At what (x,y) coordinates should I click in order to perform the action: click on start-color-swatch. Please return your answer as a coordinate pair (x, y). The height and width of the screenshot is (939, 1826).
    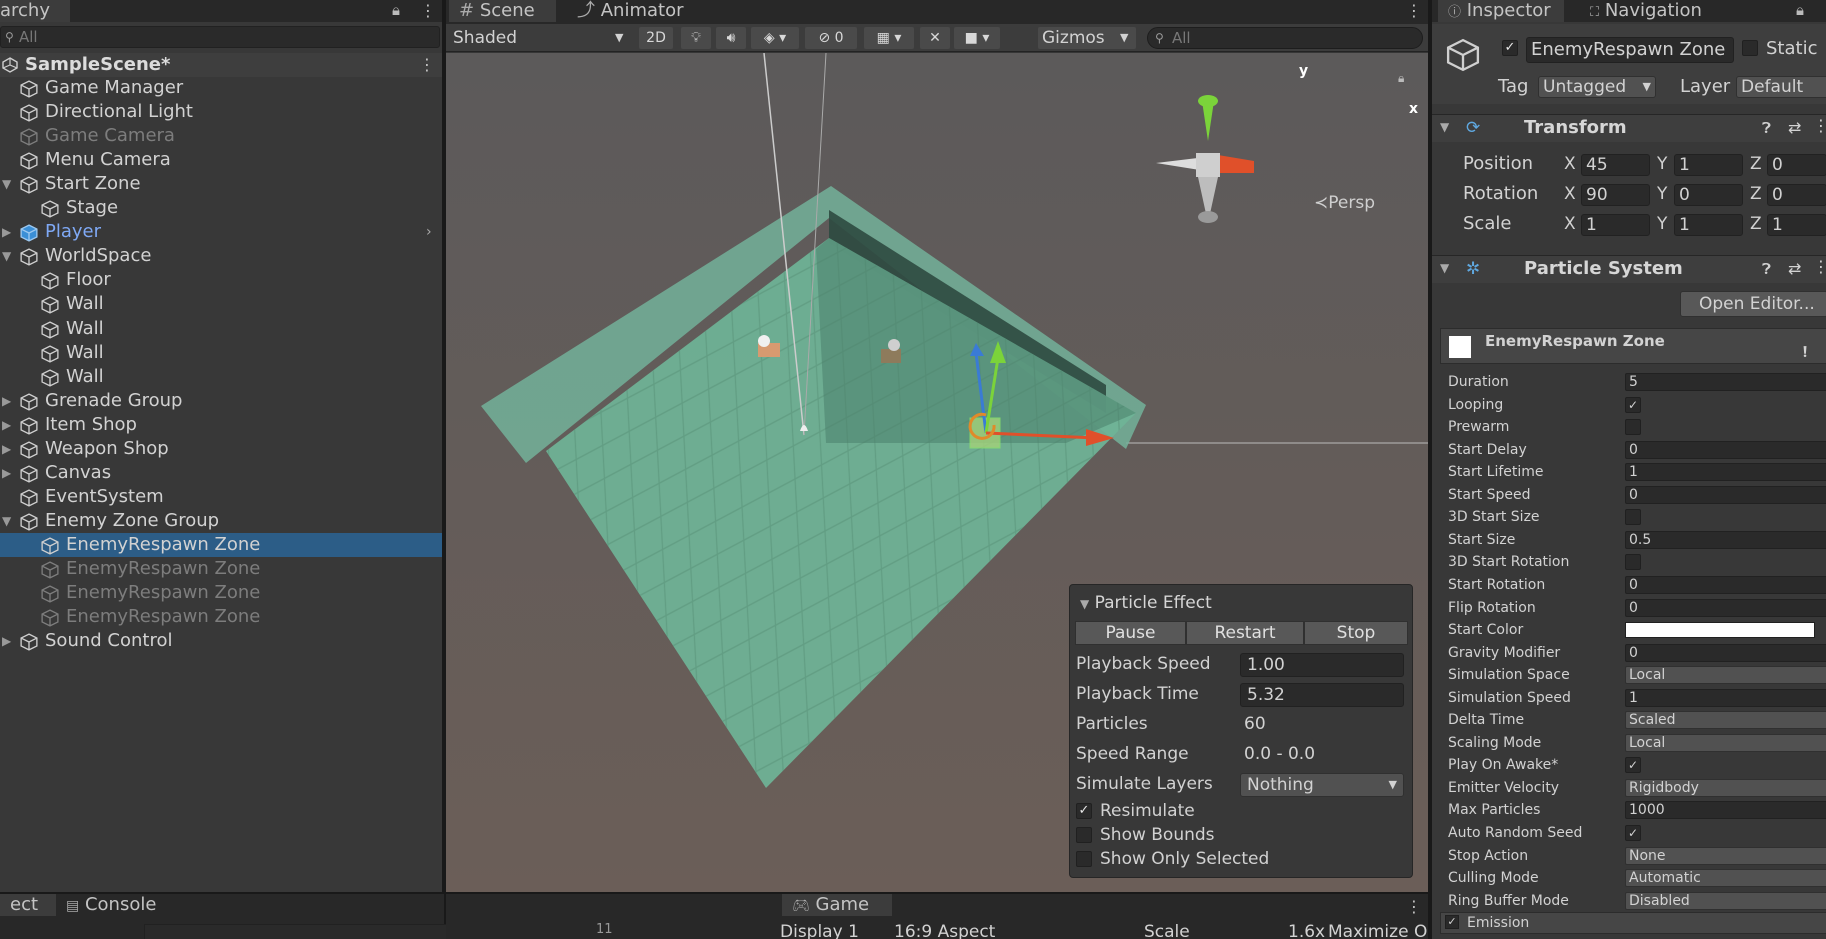
    Looking at the image, I should click on (1720, 630).